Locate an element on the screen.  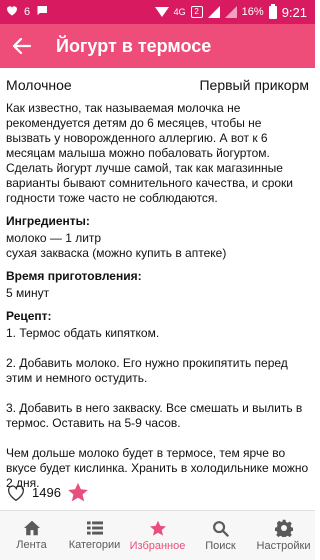
back-button is located at coordinates (22, 46).